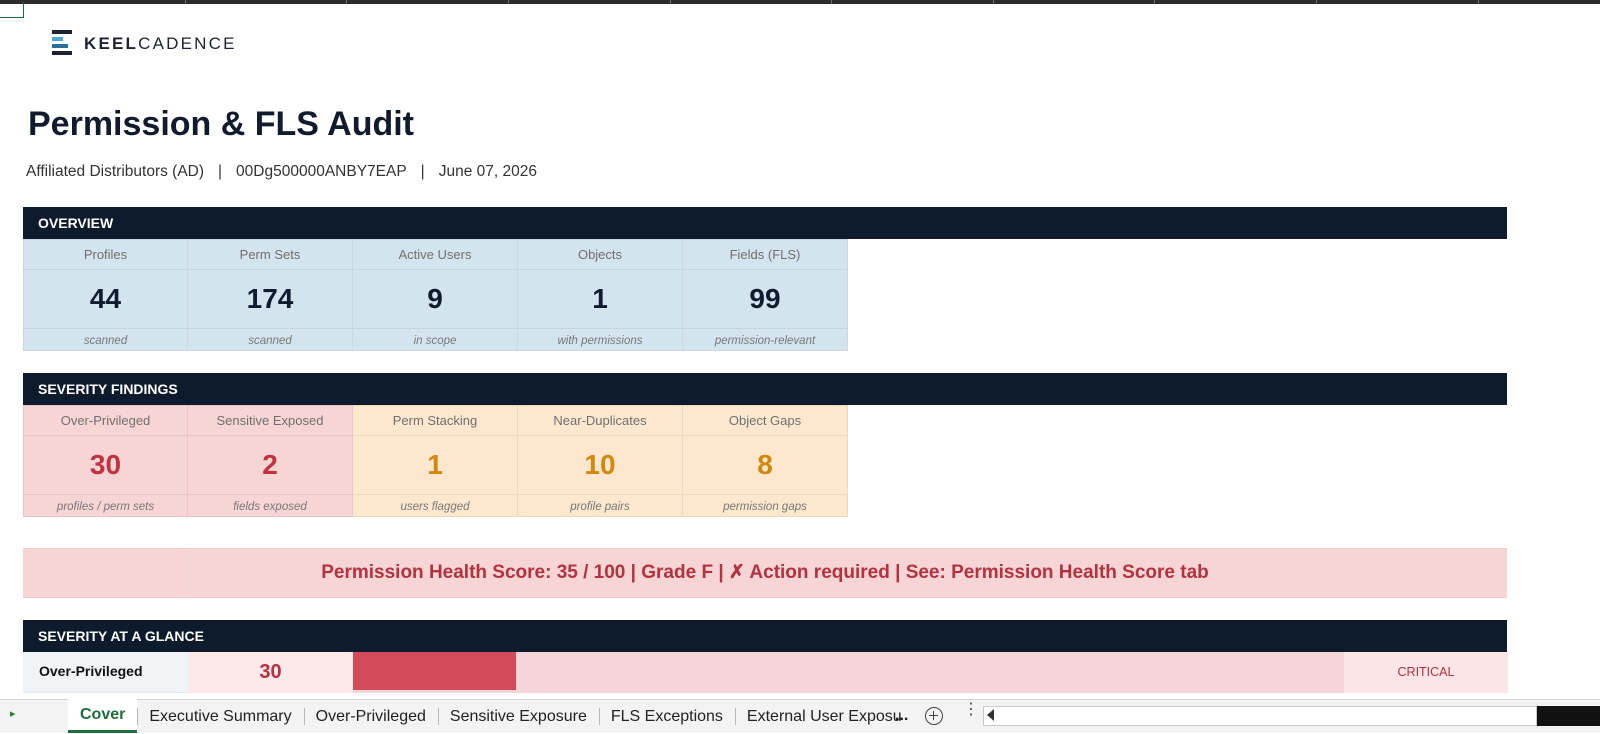  I want to click on horizontal-scrollbar, so click(1260, 716).